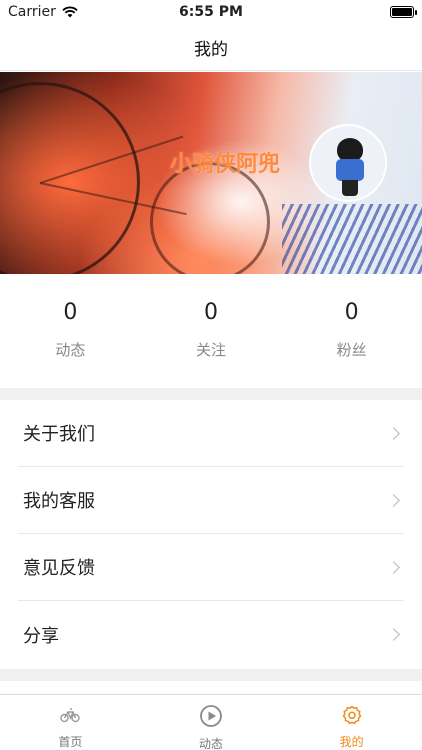 Image resolution: width=422 pixels, height=750 pixels. What do you see at coordinates (350, 170) in the screenshot?
I see `avatar-body` at bounding box center [350, 170].